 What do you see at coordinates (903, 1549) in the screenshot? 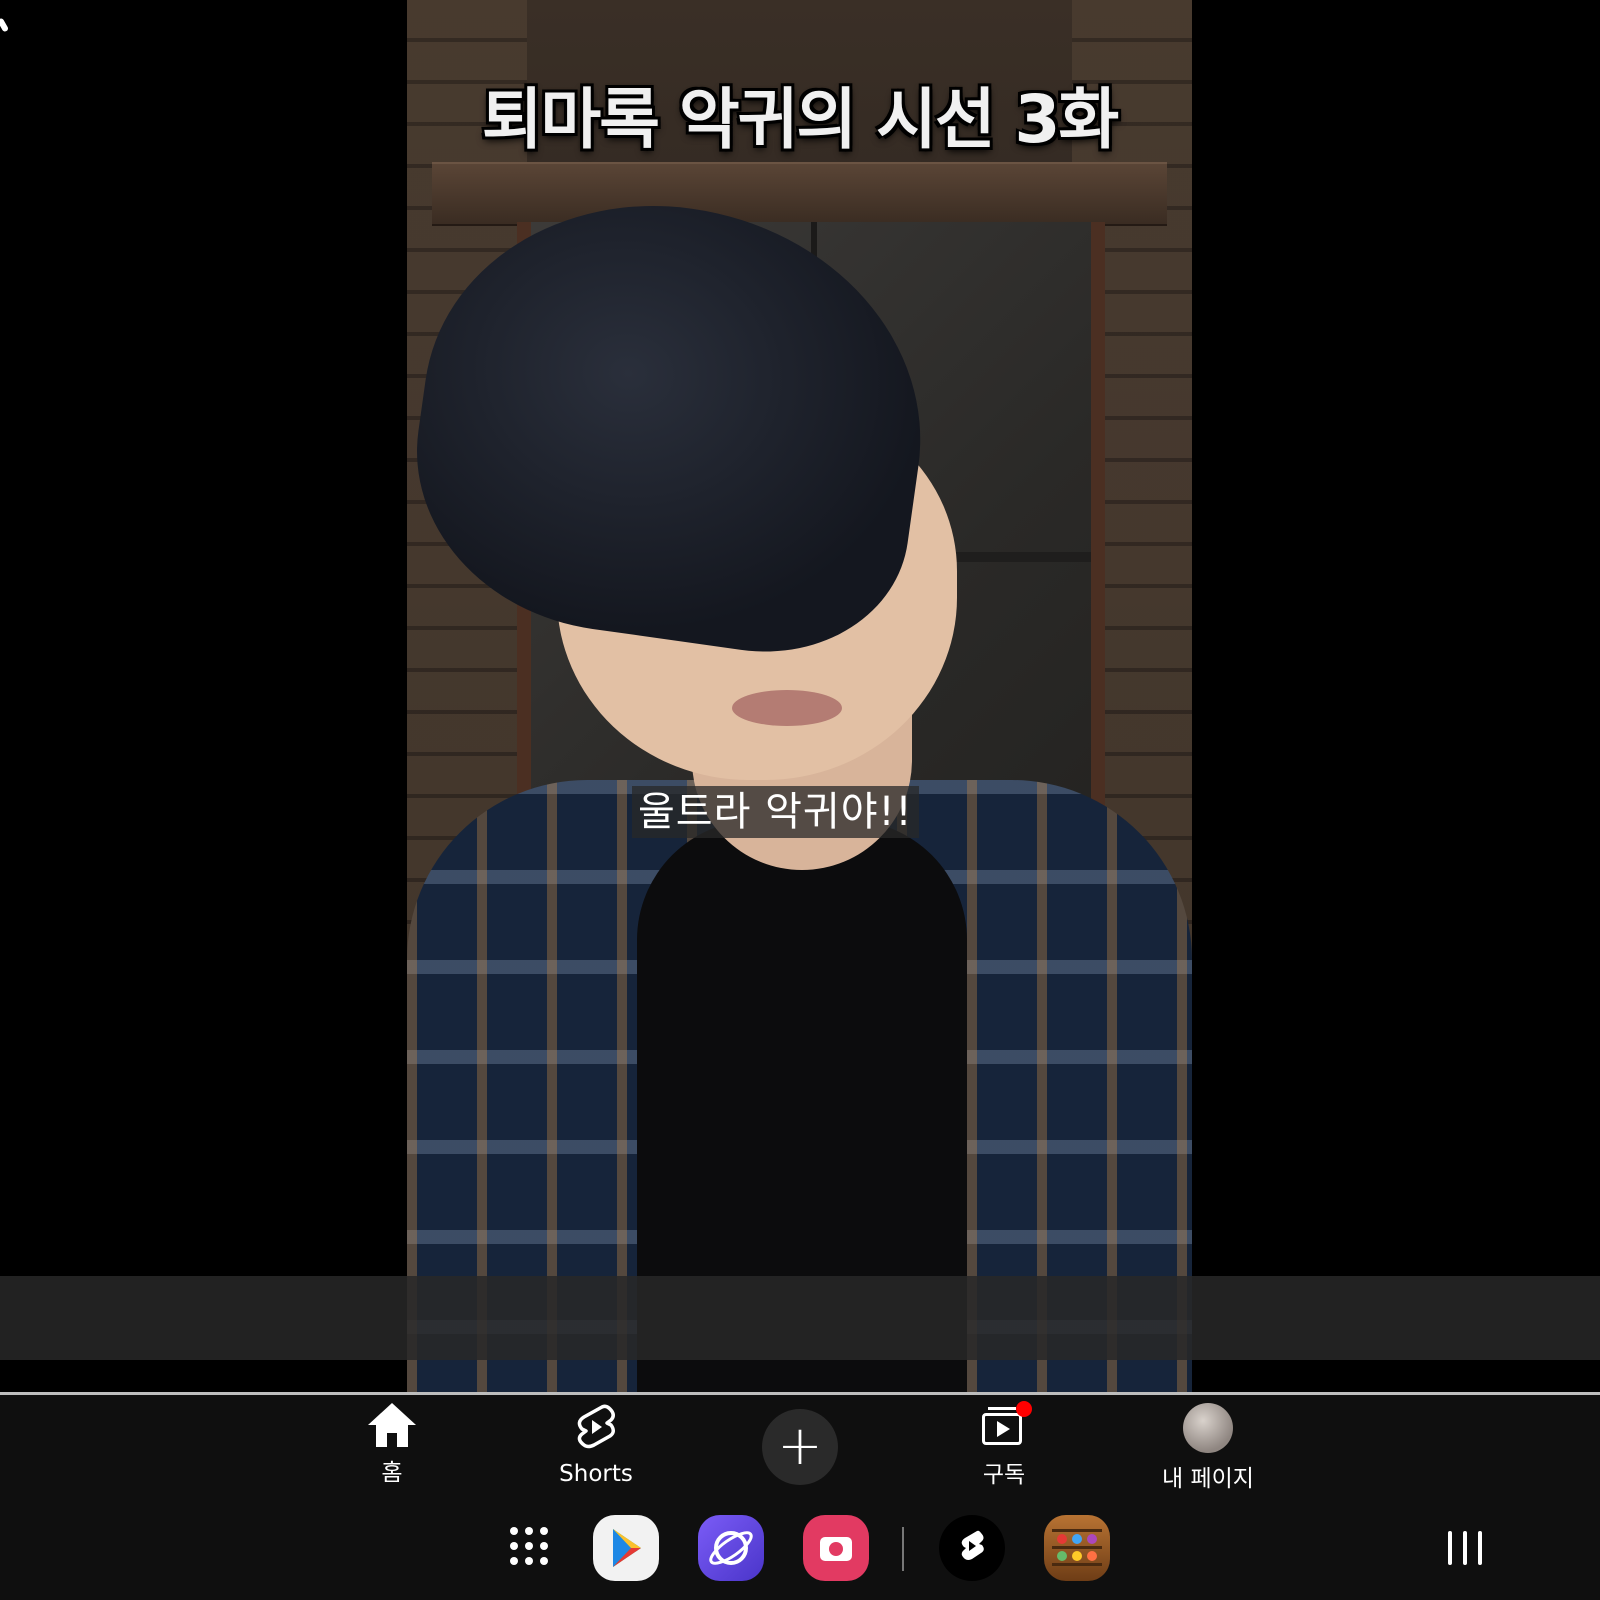
I see `taskbar-divider` at bounding box center [903, 1549].